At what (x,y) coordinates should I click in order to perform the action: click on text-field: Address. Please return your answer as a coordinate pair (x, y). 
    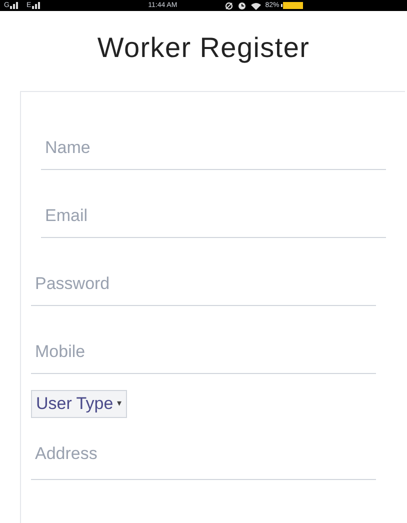
    Looking at the image, I should click on (203, 452).